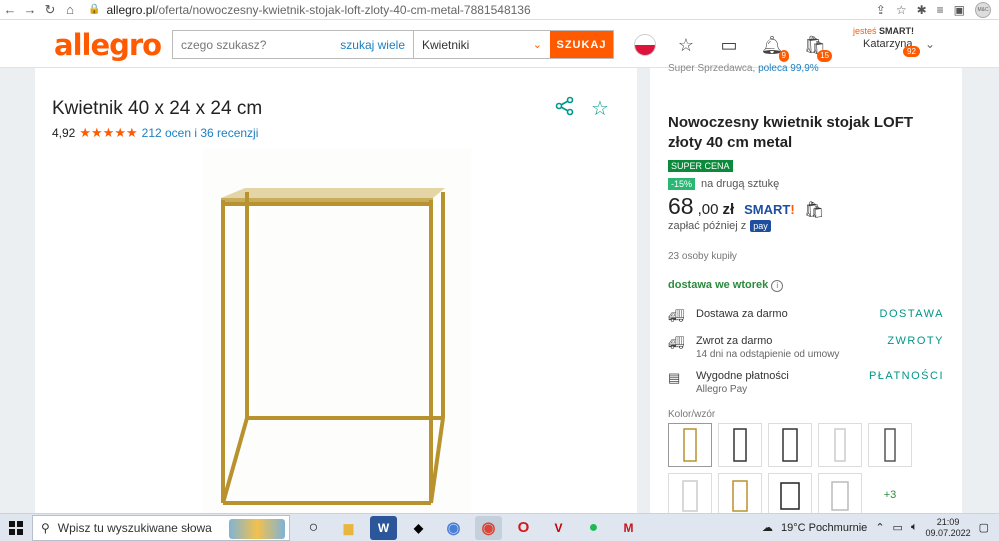 The height and width of the screenshot is (541, 999). Describe the element at coordinates (558, 528) in the screenshot. I see `vivaldi-icon: V` at that location.